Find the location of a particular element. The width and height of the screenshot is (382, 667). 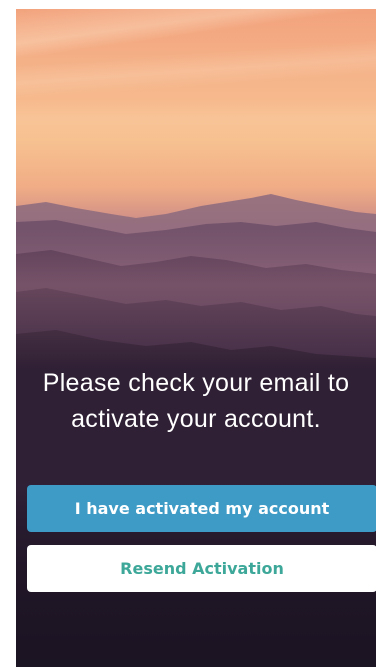

resend-activation-button: Resend Activation is located at coordinates (201, 568).